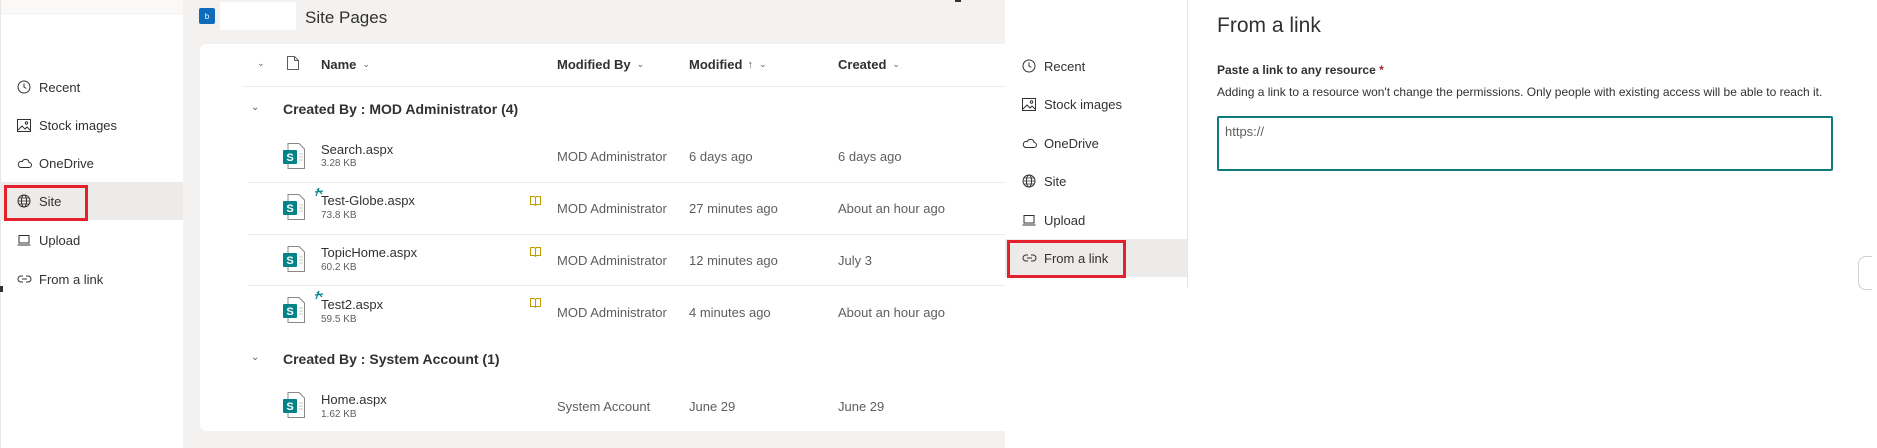 The image size is (1877, 448). I want to click on file-name: Search.aspx, so click(357, 149).